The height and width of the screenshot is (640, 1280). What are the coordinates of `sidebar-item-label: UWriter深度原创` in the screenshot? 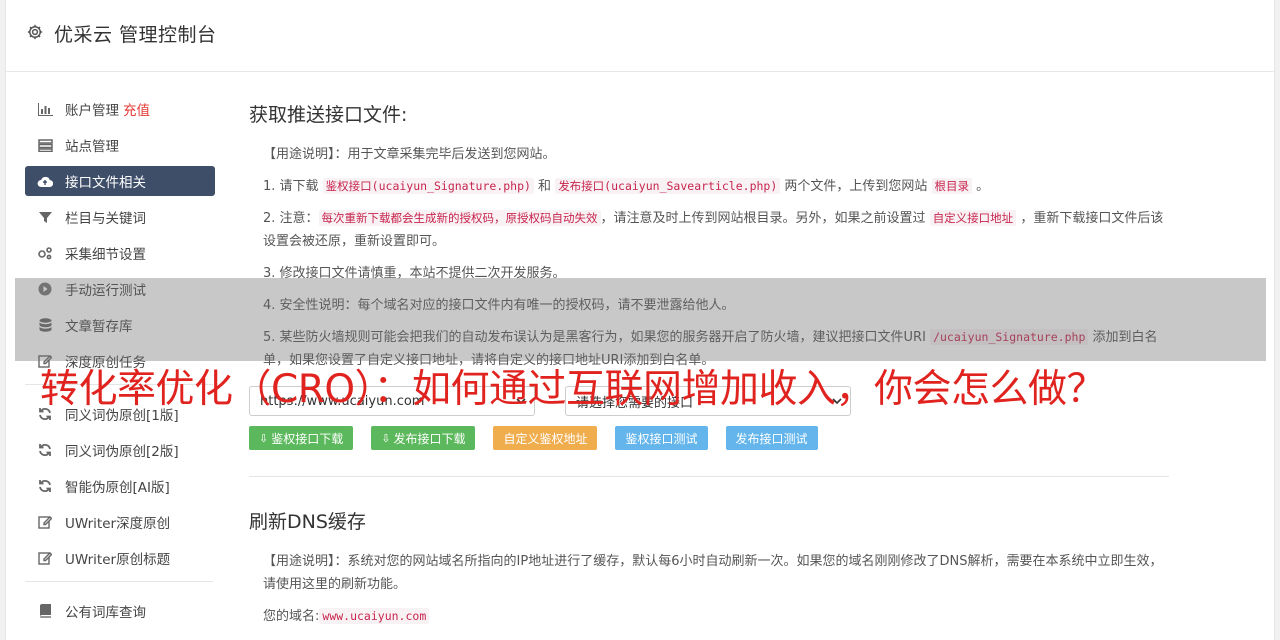 It's located at (118, 524).